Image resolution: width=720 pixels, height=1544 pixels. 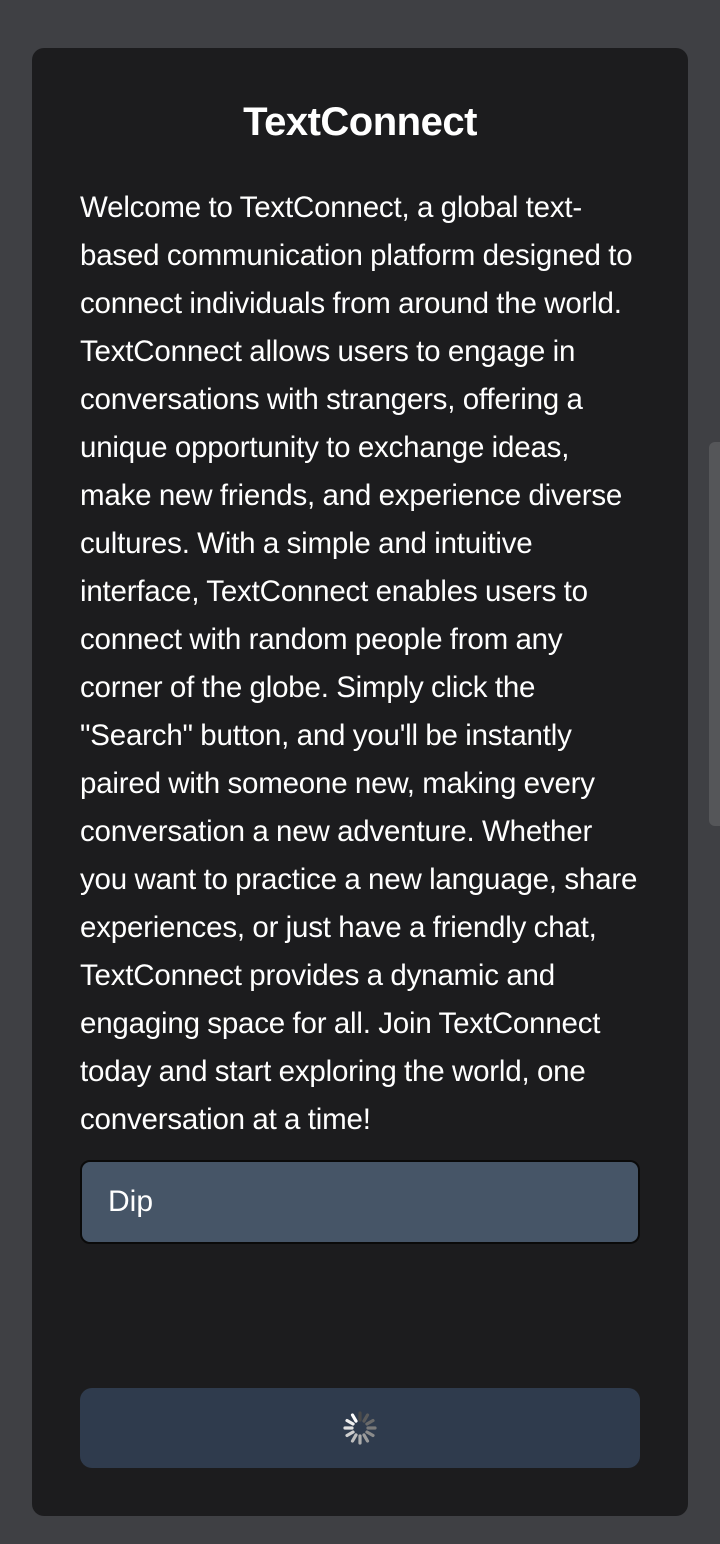 What do you see at coordinates (360, 122) in the screenshot?
I see `page-title: TextConnect` at bounding box center [360, 122].